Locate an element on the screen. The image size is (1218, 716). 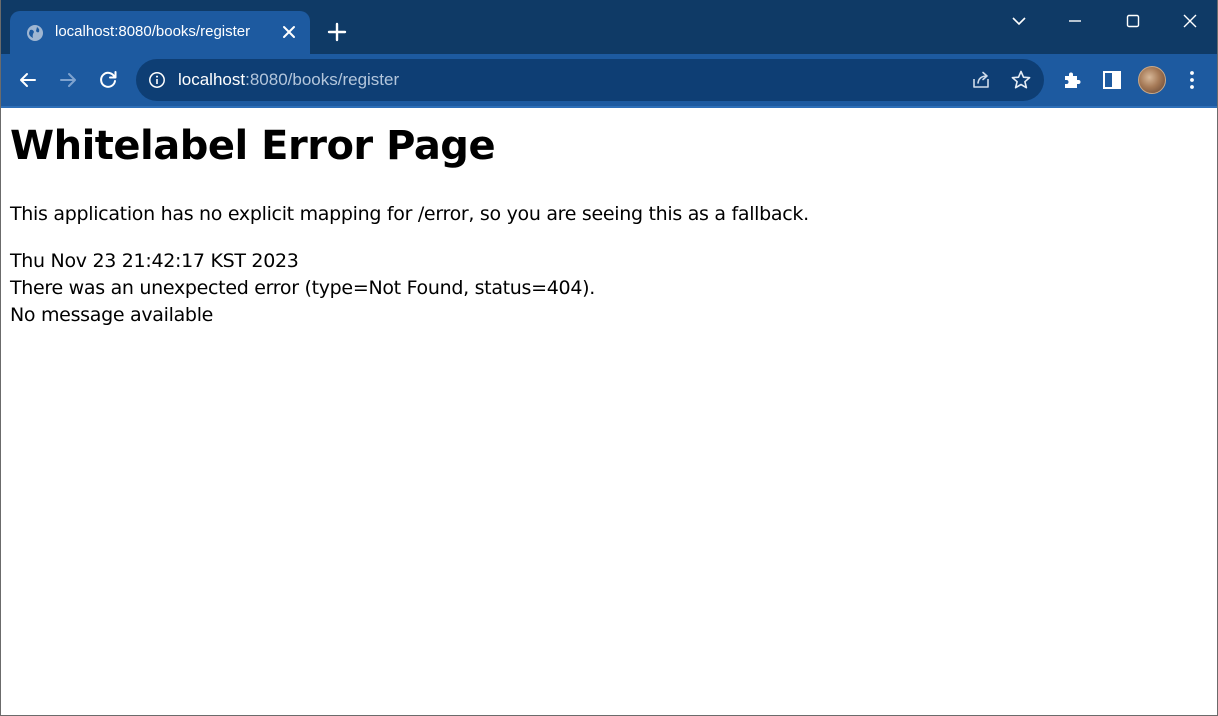
chevron-down-icon is located at coordinates (1019, 21).